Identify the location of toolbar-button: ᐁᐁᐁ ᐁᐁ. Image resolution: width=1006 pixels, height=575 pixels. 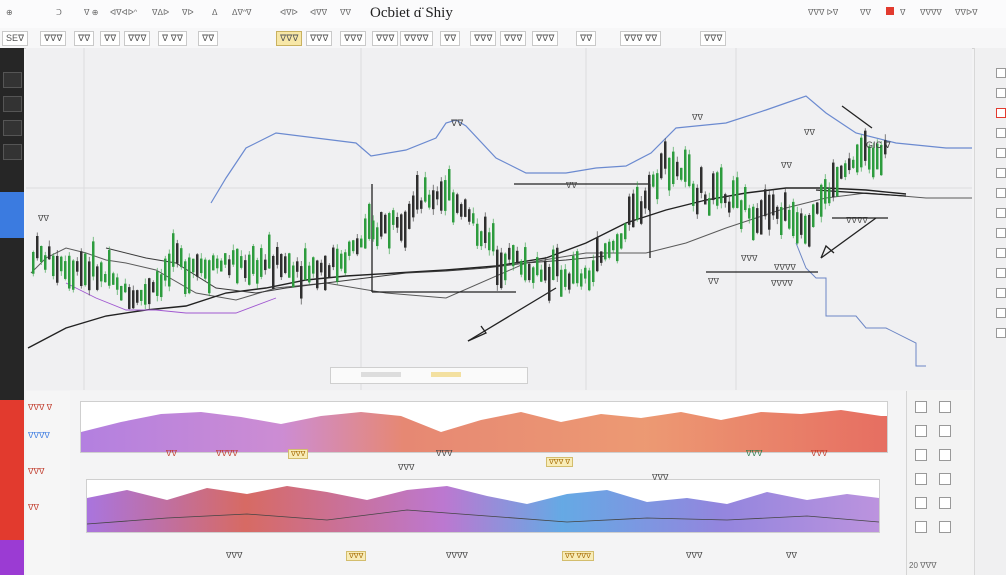
(641, 38).